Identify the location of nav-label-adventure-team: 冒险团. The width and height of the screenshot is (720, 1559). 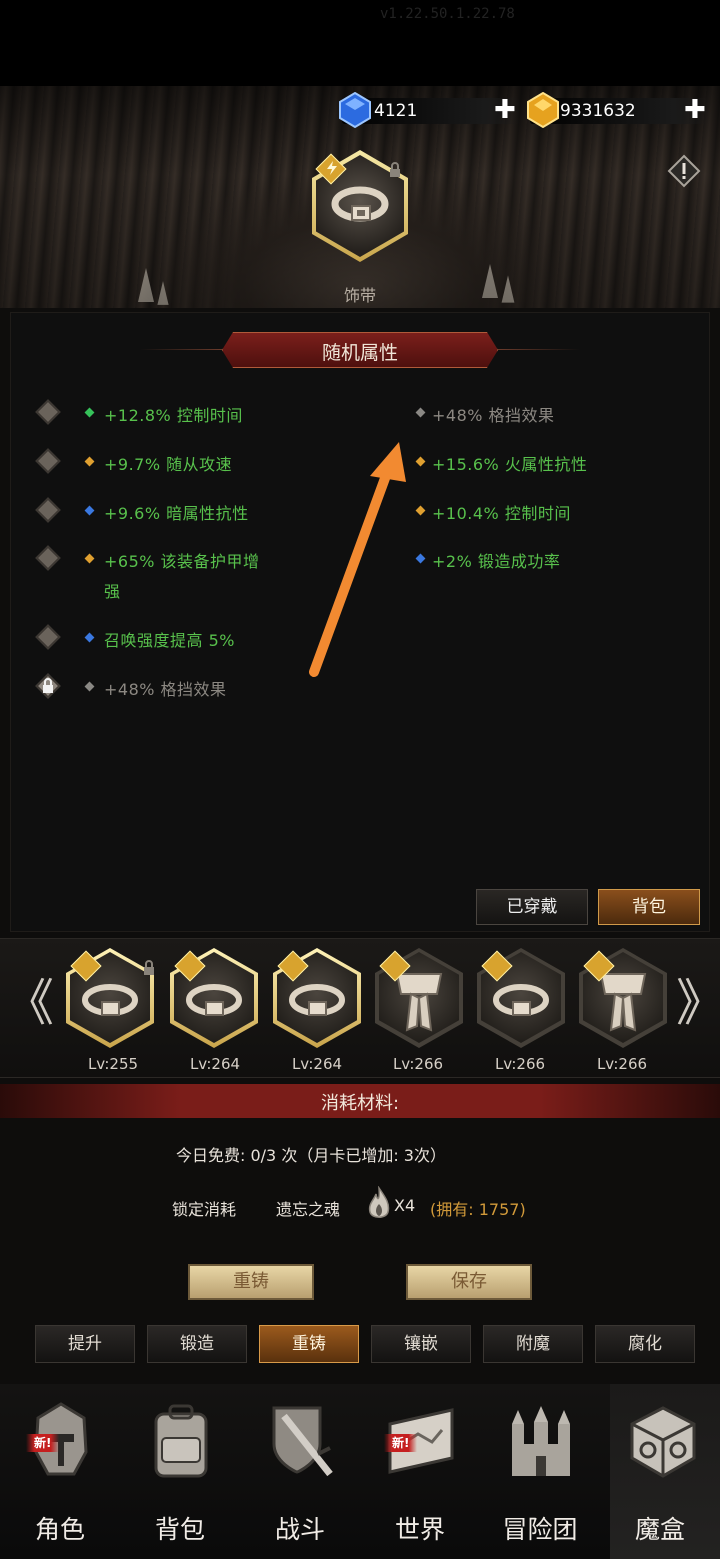
(540, 1528).